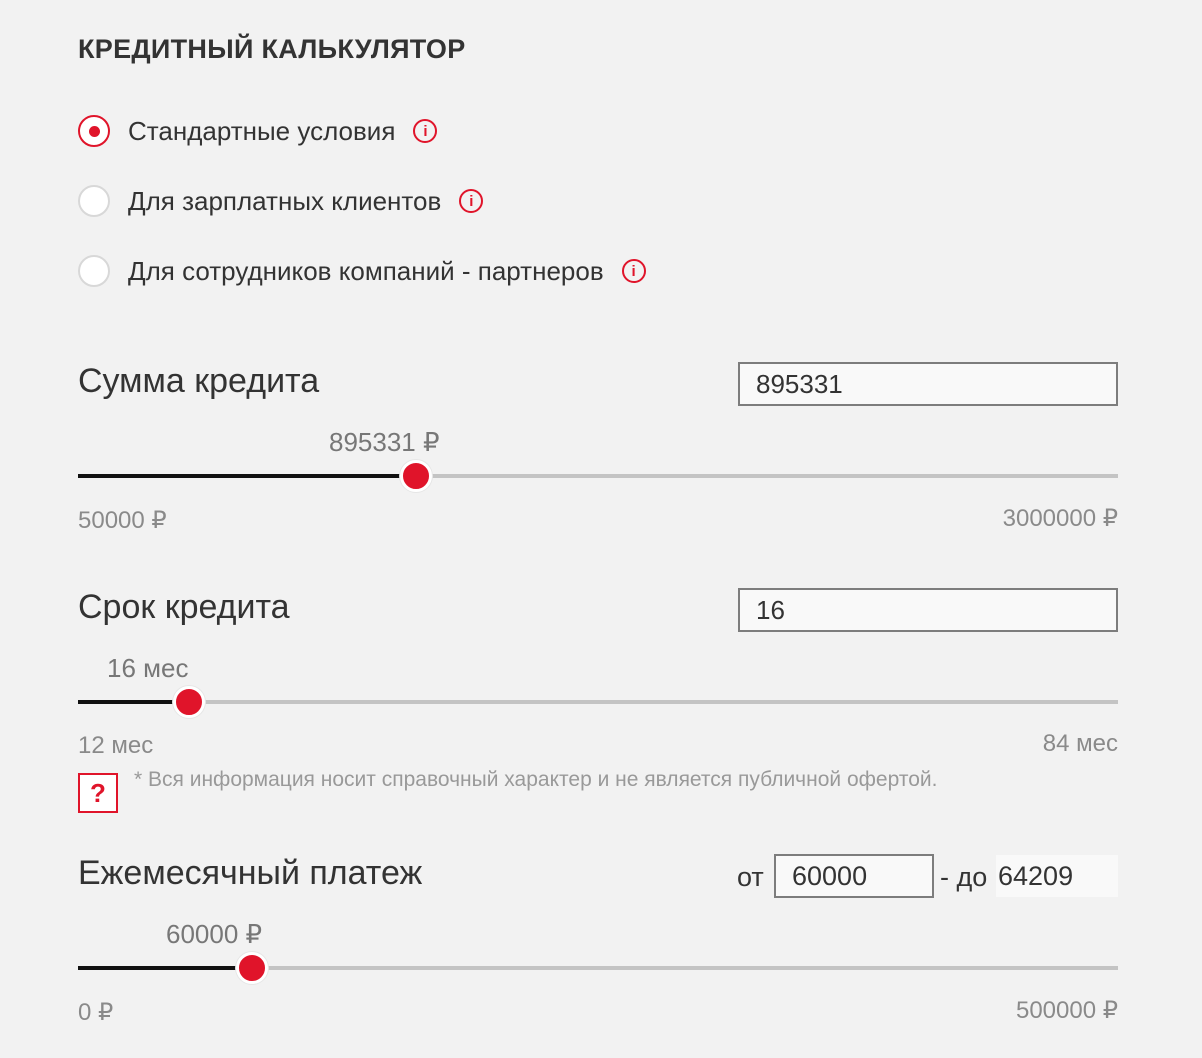  I want to click on help-icon: ?, so click(98, 793).